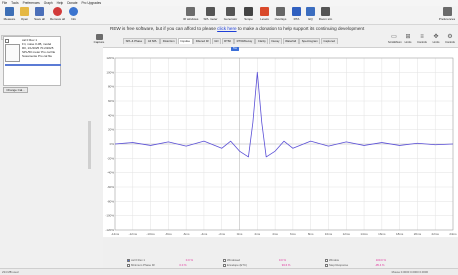 The height and width of the screenshot is (275, 458). What do you see at coordinates (275, 41) in the screenshot?
I see `tab-decay: Decay` at bounding box center [275, 41].